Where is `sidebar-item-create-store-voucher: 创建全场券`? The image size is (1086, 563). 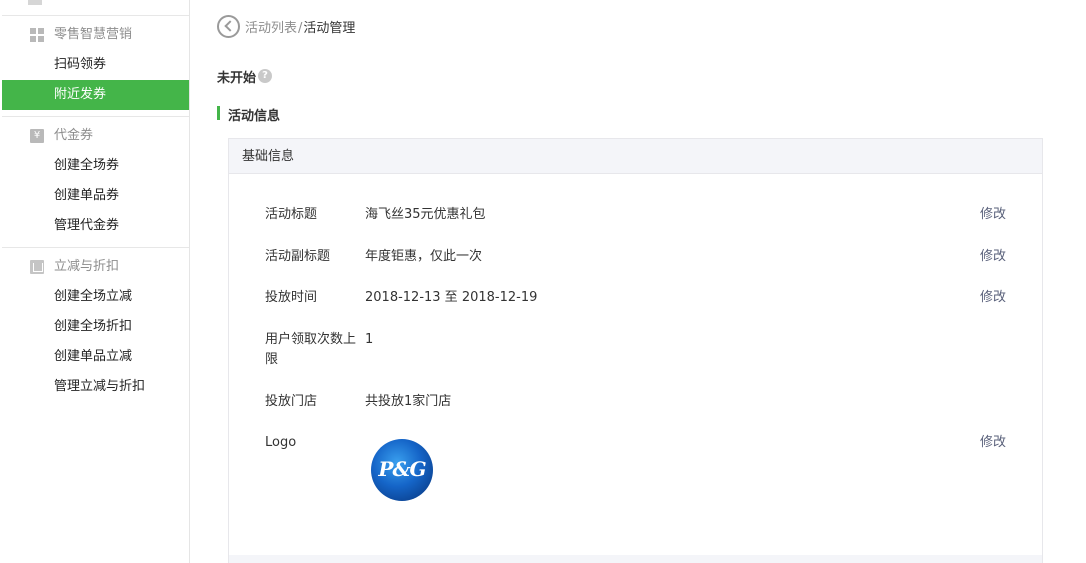 sidebar-item-create-store-voucher: 创建全场券 is located at coordinates (95, 166).